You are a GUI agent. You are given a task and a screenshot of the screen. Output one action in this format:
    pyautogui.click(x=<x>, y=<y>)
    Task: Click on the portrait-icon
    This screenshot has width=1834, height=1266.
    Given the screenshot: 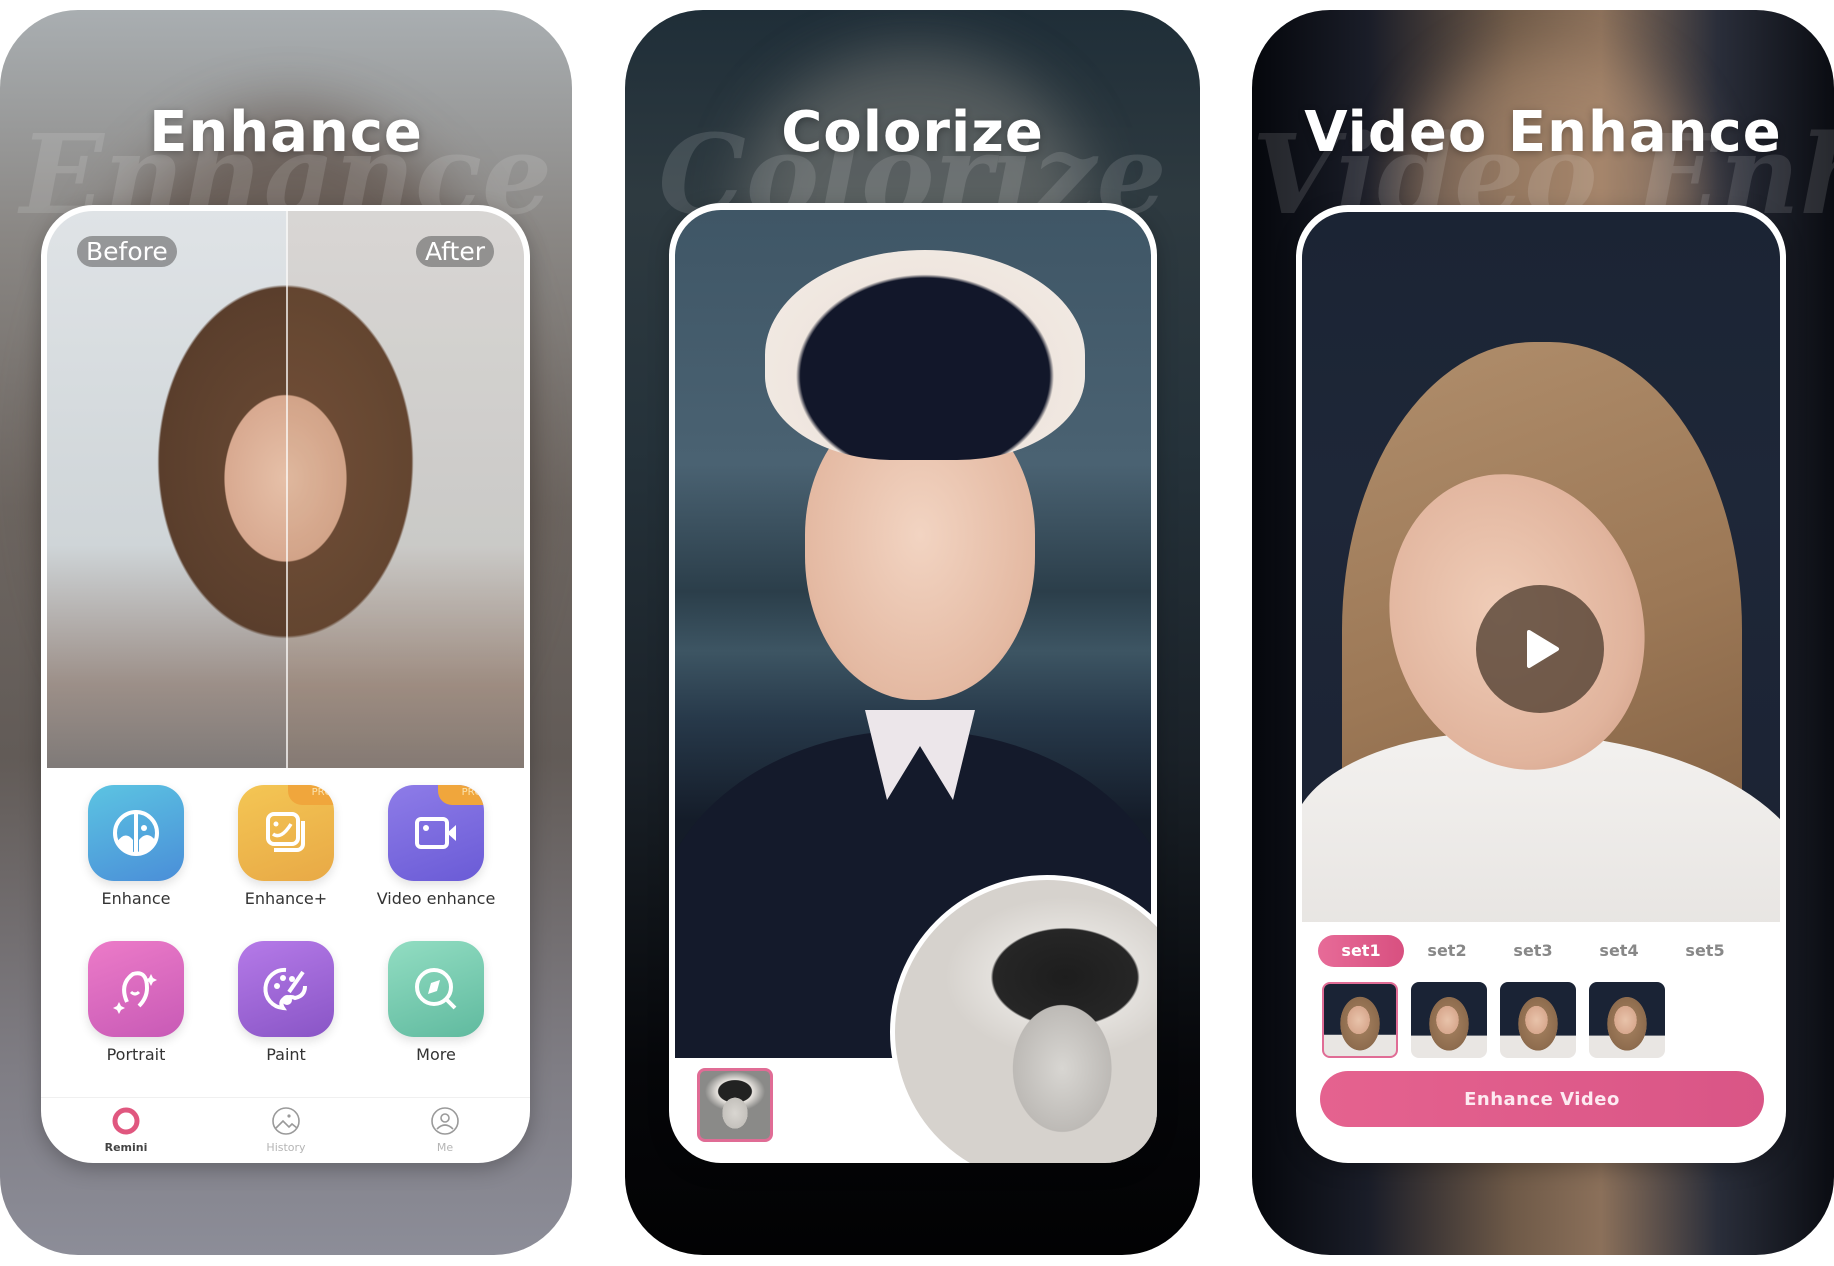 What is the action you would take?
    pyautogui.click(x=136, y=989)
    